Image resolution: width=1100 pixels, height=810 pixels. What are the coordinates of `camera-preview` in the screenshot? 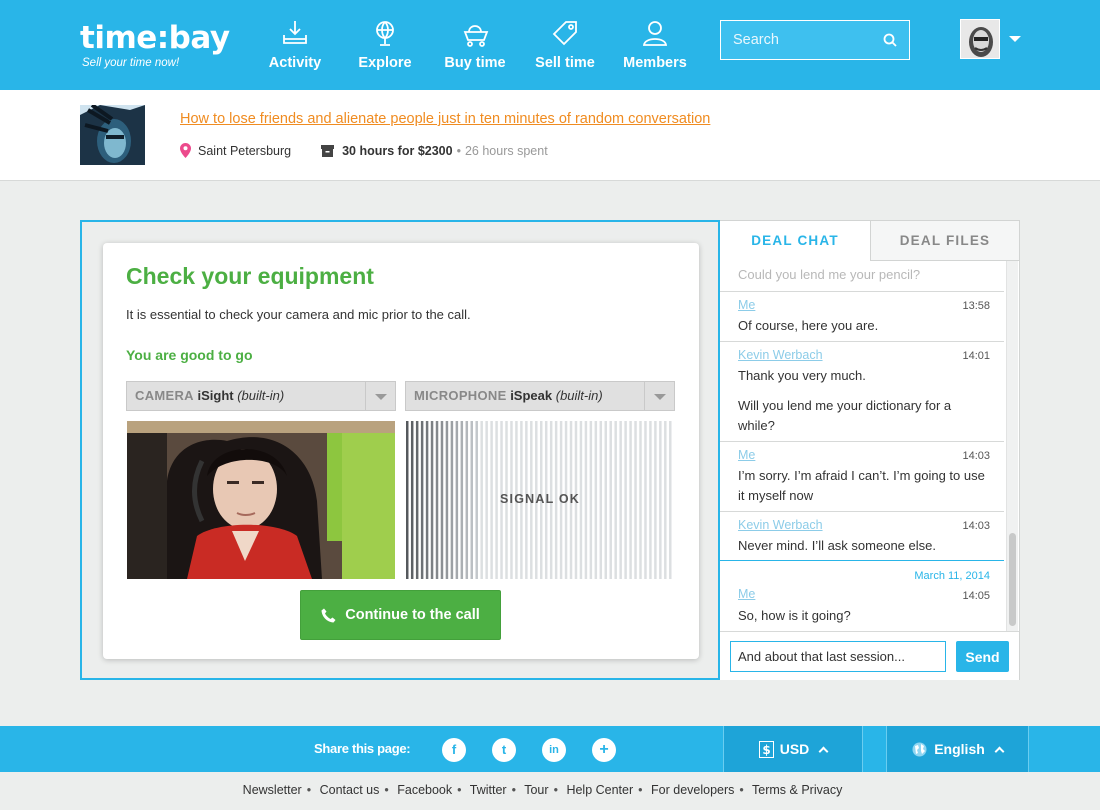 It's located at (261, 500).